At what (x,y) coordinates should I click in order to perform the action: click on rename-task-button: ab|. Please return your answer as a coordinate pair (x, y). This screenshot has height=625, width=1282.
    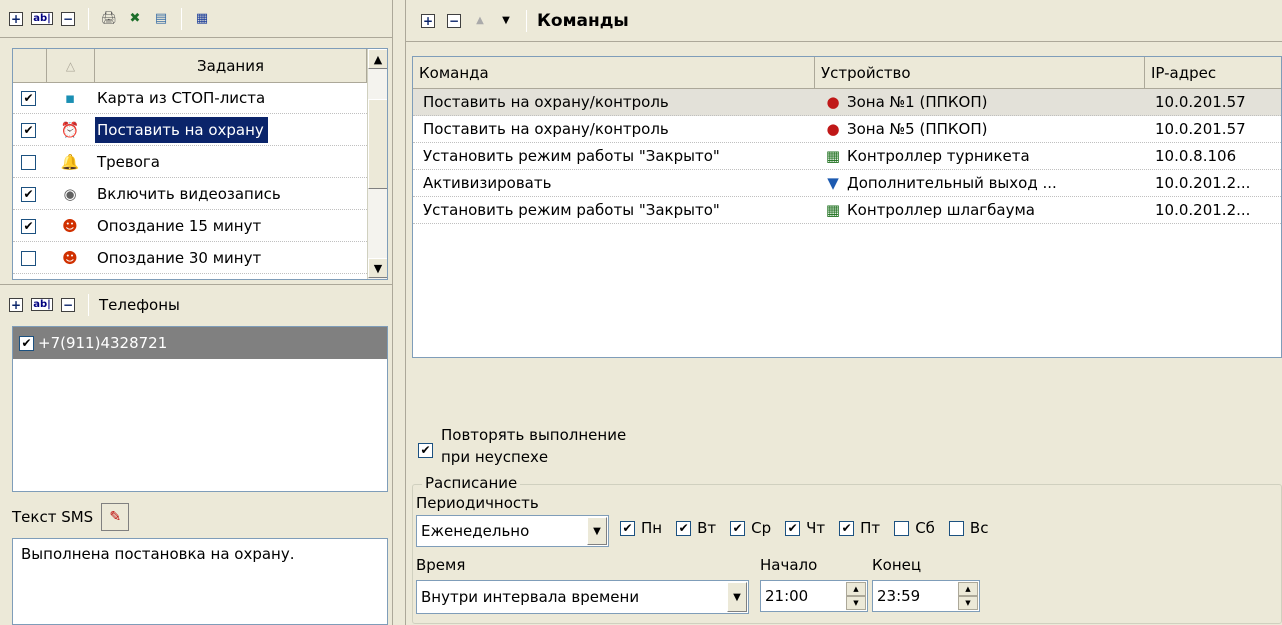
    Looking at the image, I should click on (42, 19).